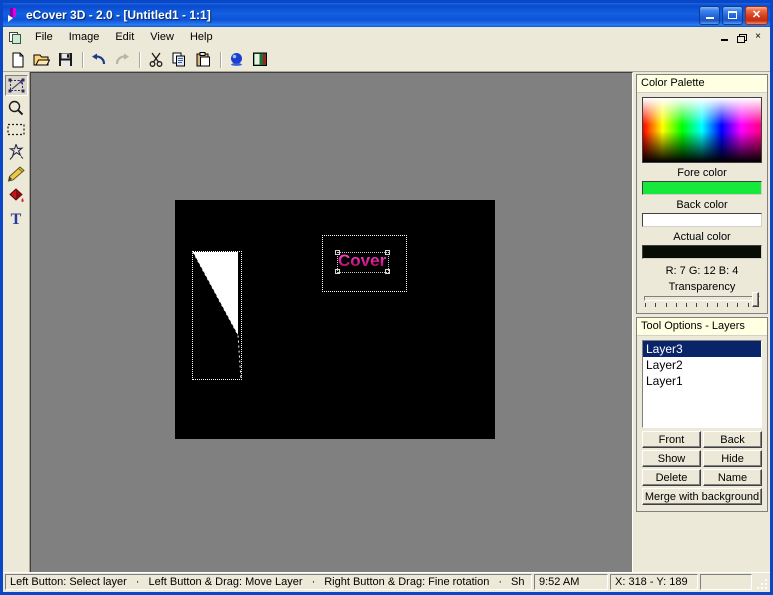 The height and width of the screenshot is (595, 773). I want to click on open-file-button, so click(41, 60).